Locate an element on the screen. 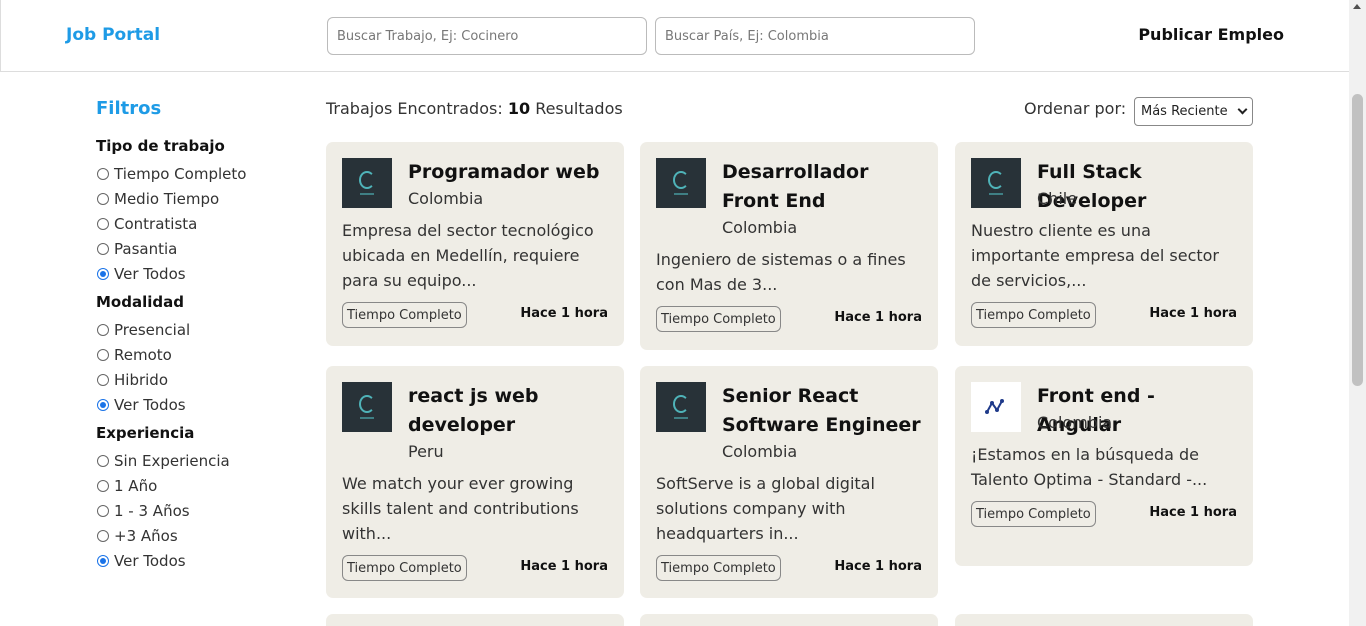 This screenshot has width=1366, height=626. header: Job Portal Publicar Empleo is located at coordinates (674, 36).